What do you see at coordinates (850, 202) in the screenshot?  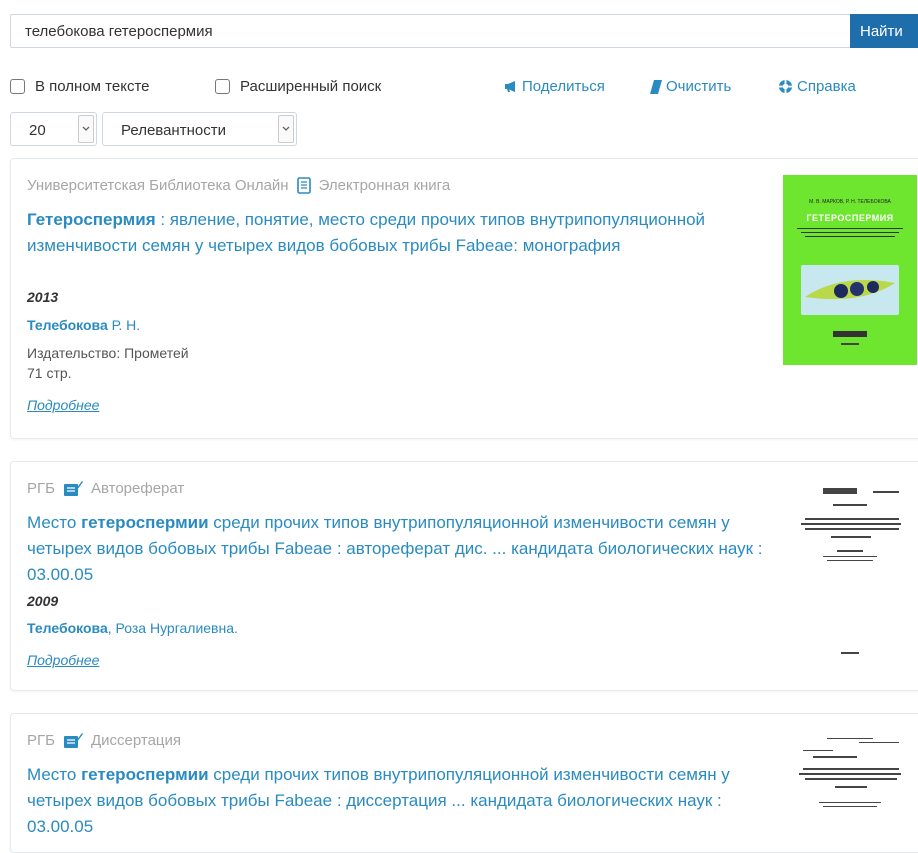 I see `cover-authors: М. В. МАРКОВ, Р. Н. ТЕЛЕБОКОВА` at bounding box center [850, 202].